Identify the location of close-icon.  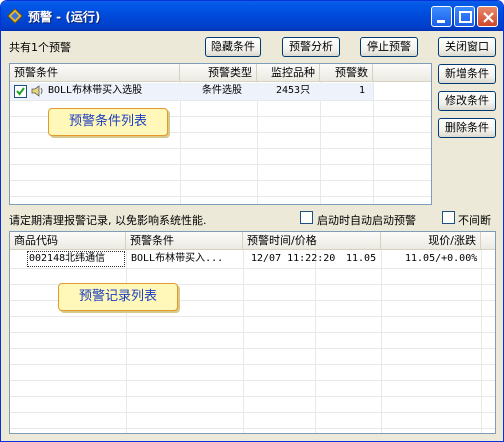
(488, 17).